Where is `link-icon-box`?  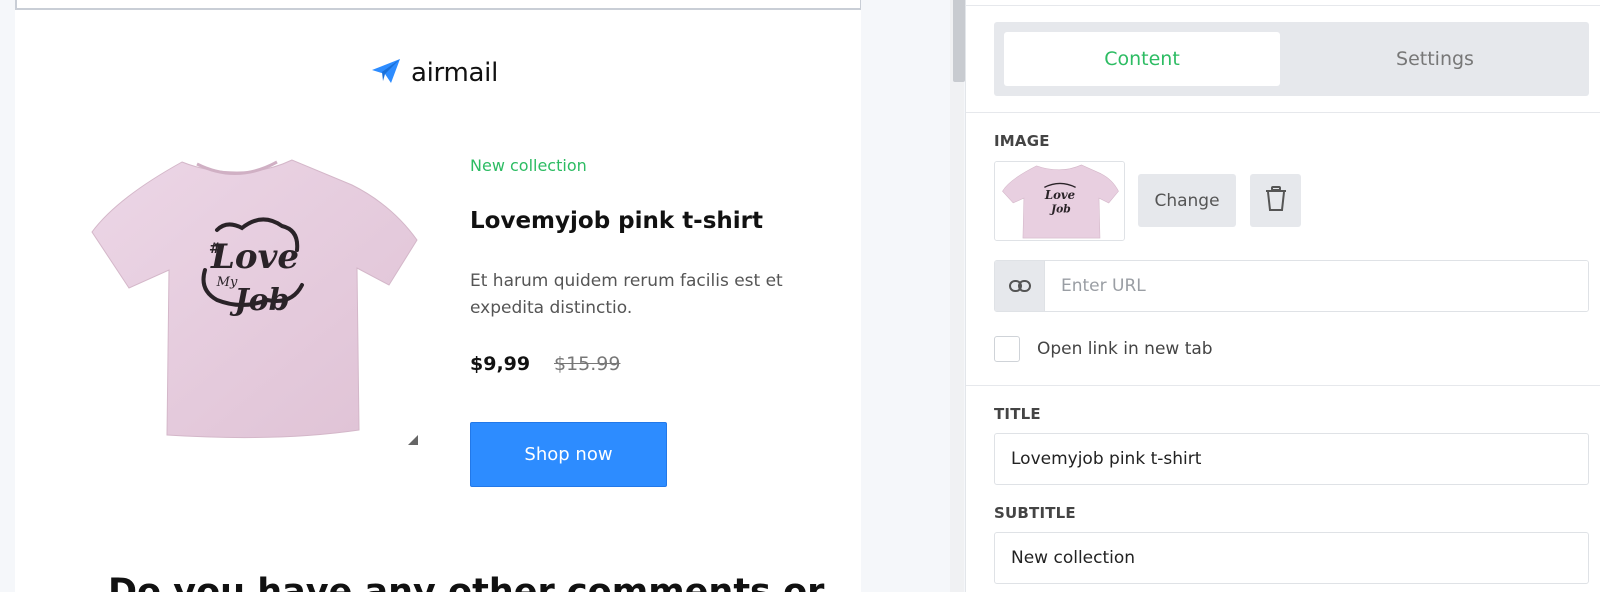
link-icon-box is located at coordinates (1020, 286).